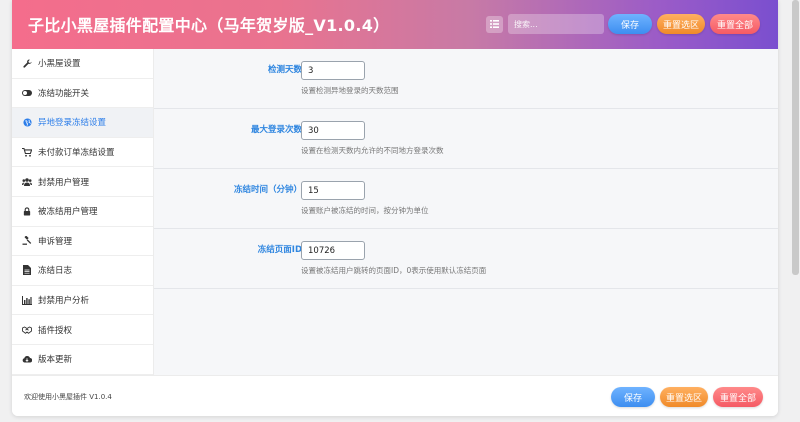 The image size is (800, 422). Describe the element at coordinates (494, 24) in the screenshot. I see `list-icon` at that location.